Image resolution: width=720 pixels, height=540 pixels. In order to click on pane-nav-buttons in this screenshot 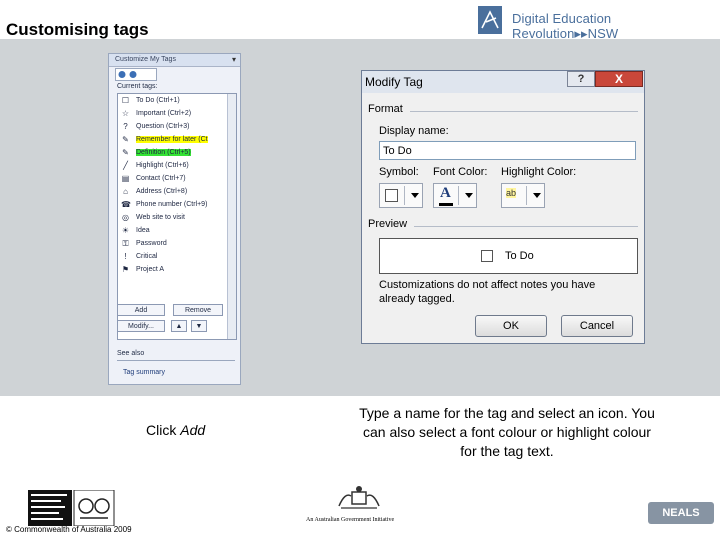, I will do `click(136, 74)`.